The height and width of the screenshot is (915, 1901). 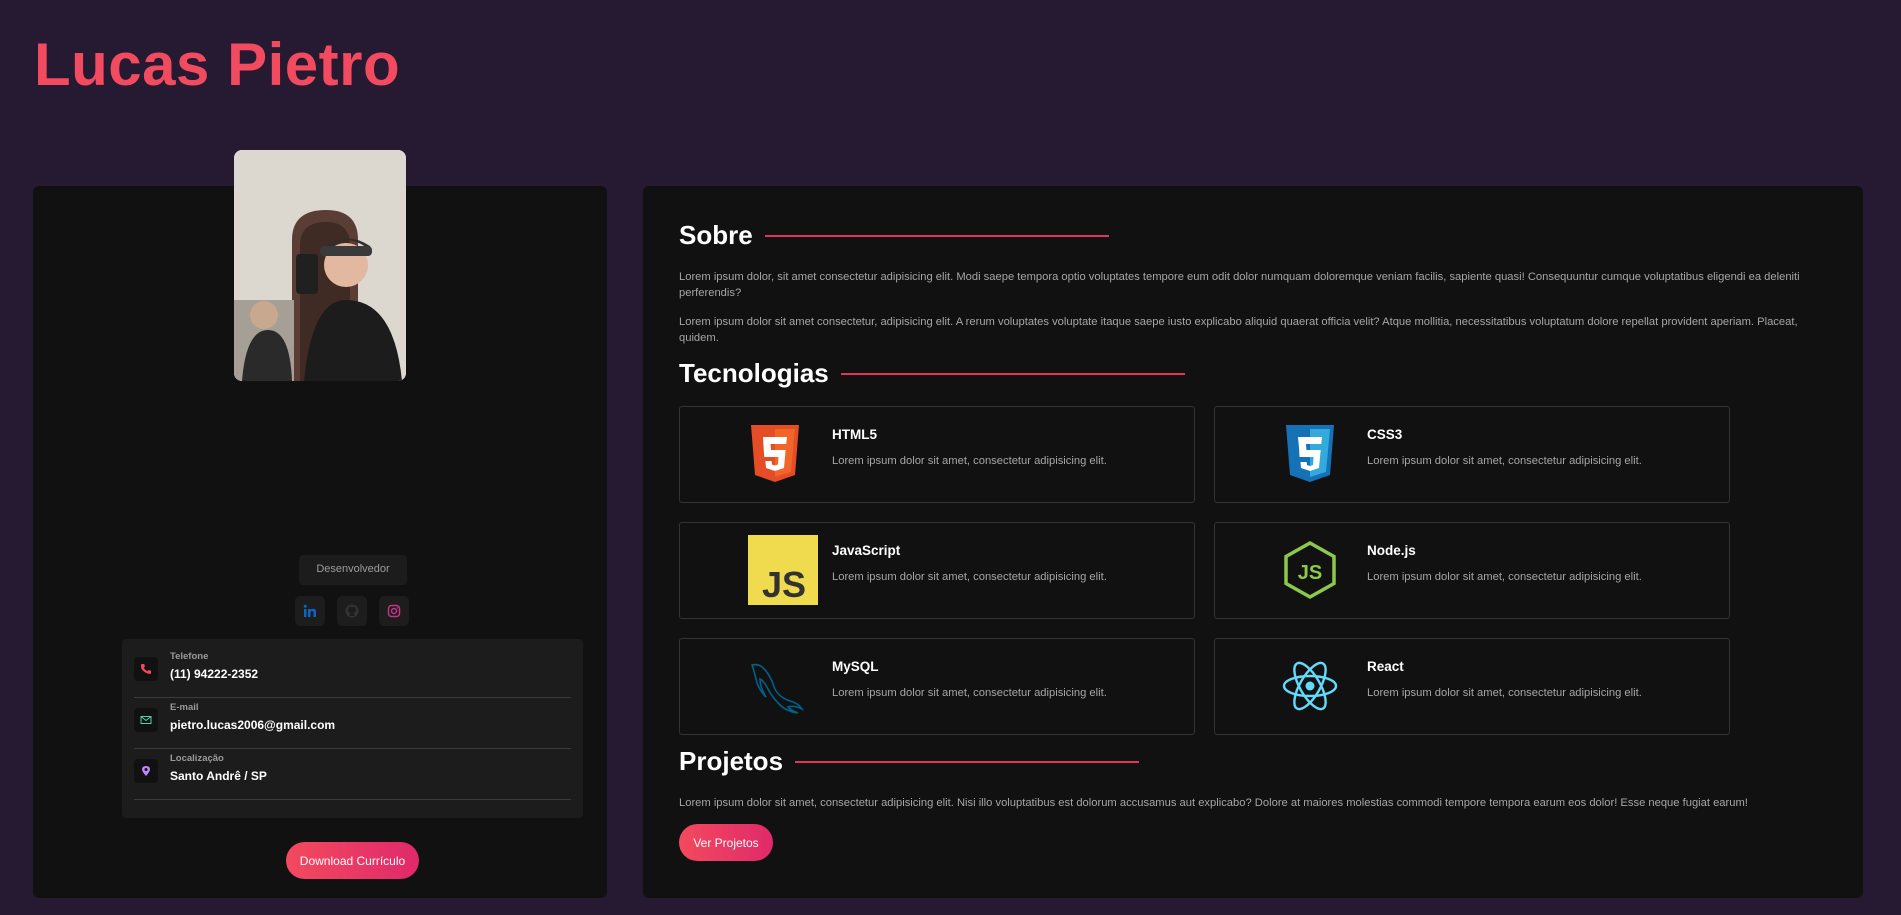 I want to click on nodejs-icon: JS, so click(x=1310, y=570).